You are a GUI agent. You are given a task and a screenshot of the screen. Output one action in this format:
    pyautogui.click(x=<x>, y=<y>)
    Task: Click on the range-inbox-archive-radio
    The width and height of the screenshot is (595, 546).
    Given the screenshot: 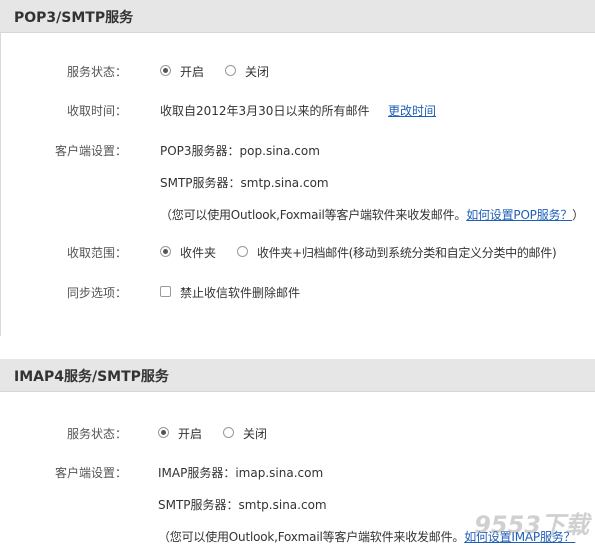 What is the action you would take?
    pyautogui.click(x=242, y=251)
    